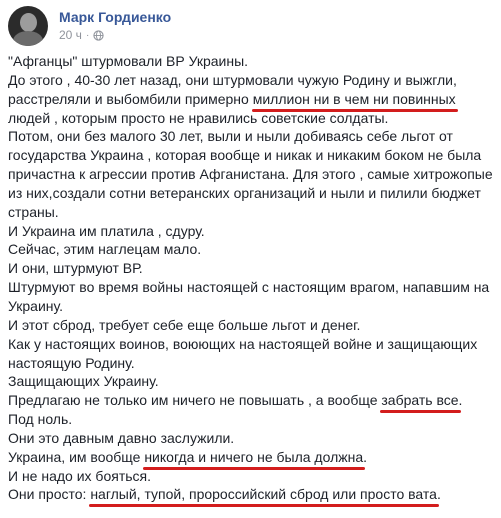  Describe the element at coordinates (36, 305) in the screenshot. I see `post-line: Украину.` at that location.